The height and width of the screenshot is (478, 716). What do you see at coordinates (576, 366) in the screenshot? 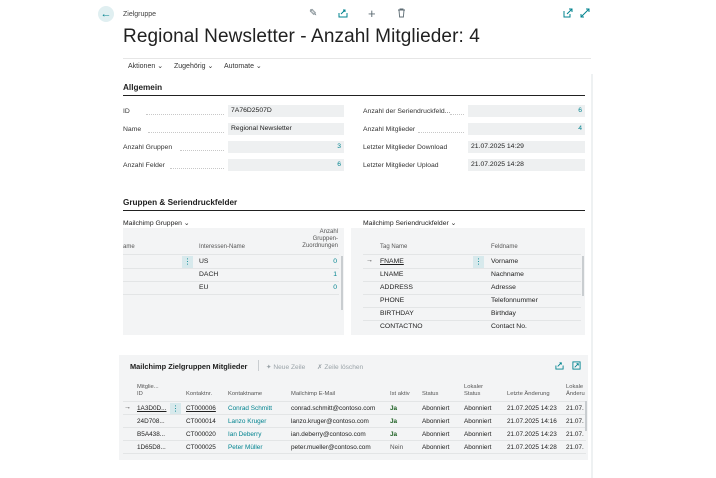
I see `members-expand-icon` at bounding box center [576, 366].